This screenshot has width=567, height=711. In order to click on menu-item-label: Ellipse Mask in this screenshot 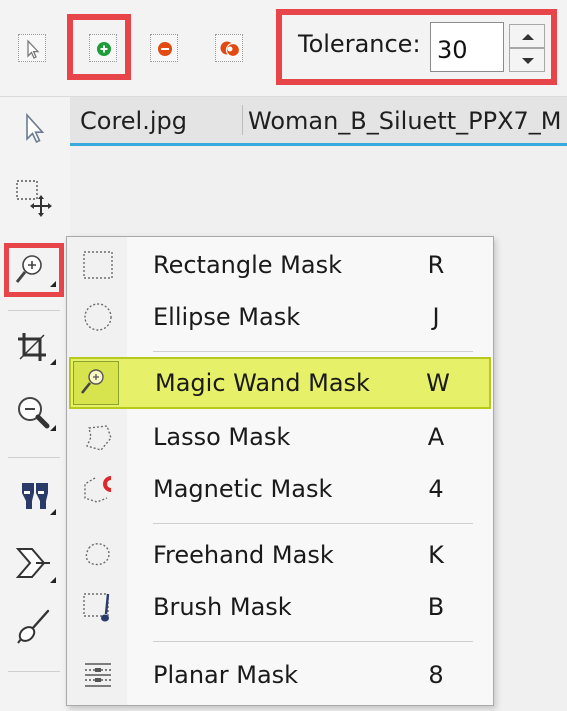, I will do `click(227, 317)`.